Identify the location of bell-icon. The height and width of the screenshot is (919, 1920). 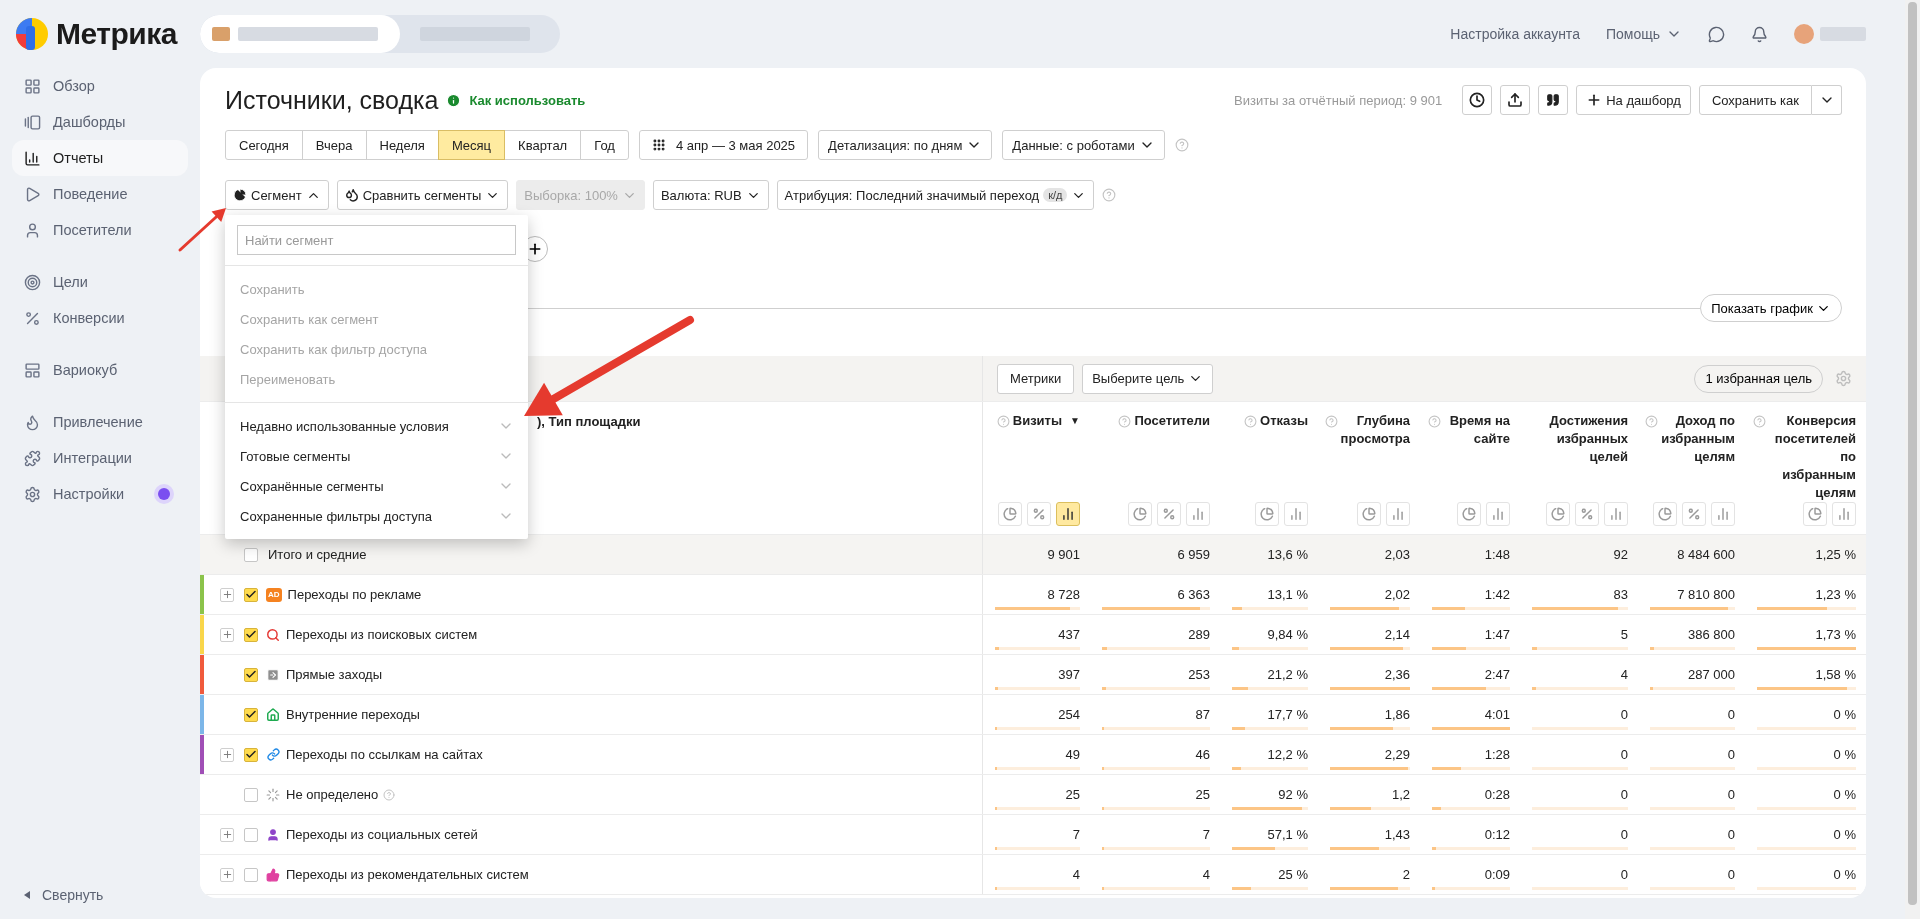
(1759, 34).